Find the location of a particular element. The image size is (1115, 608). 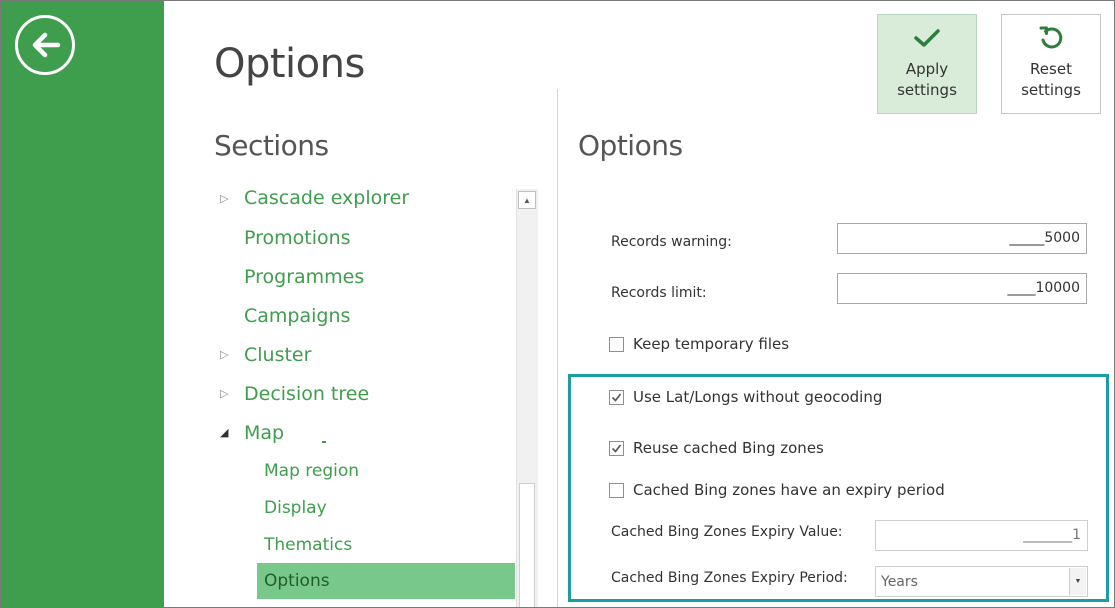

records-warning-input: _____5000 is located at coordinates (962, 238).